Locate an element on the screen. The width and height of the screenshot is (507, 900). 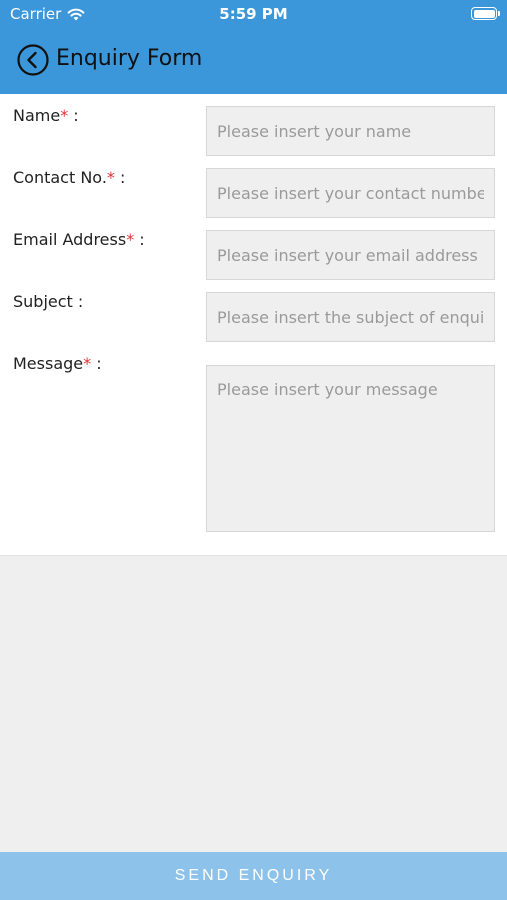
contact-number-input is located at coordinates (350, 193).